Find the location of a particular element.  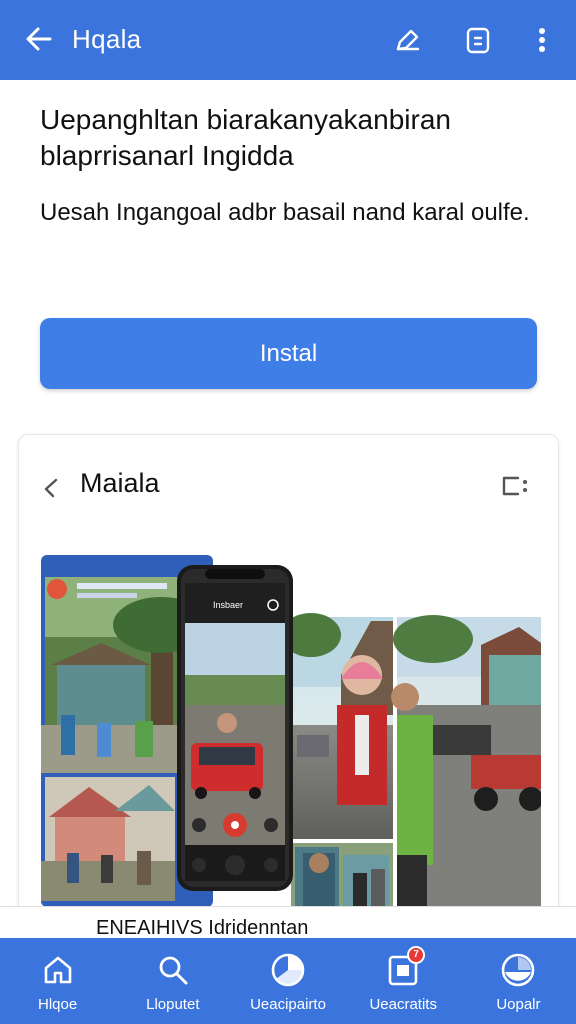

phone-mockup: Insbaer is located at coordinates (235, 728).